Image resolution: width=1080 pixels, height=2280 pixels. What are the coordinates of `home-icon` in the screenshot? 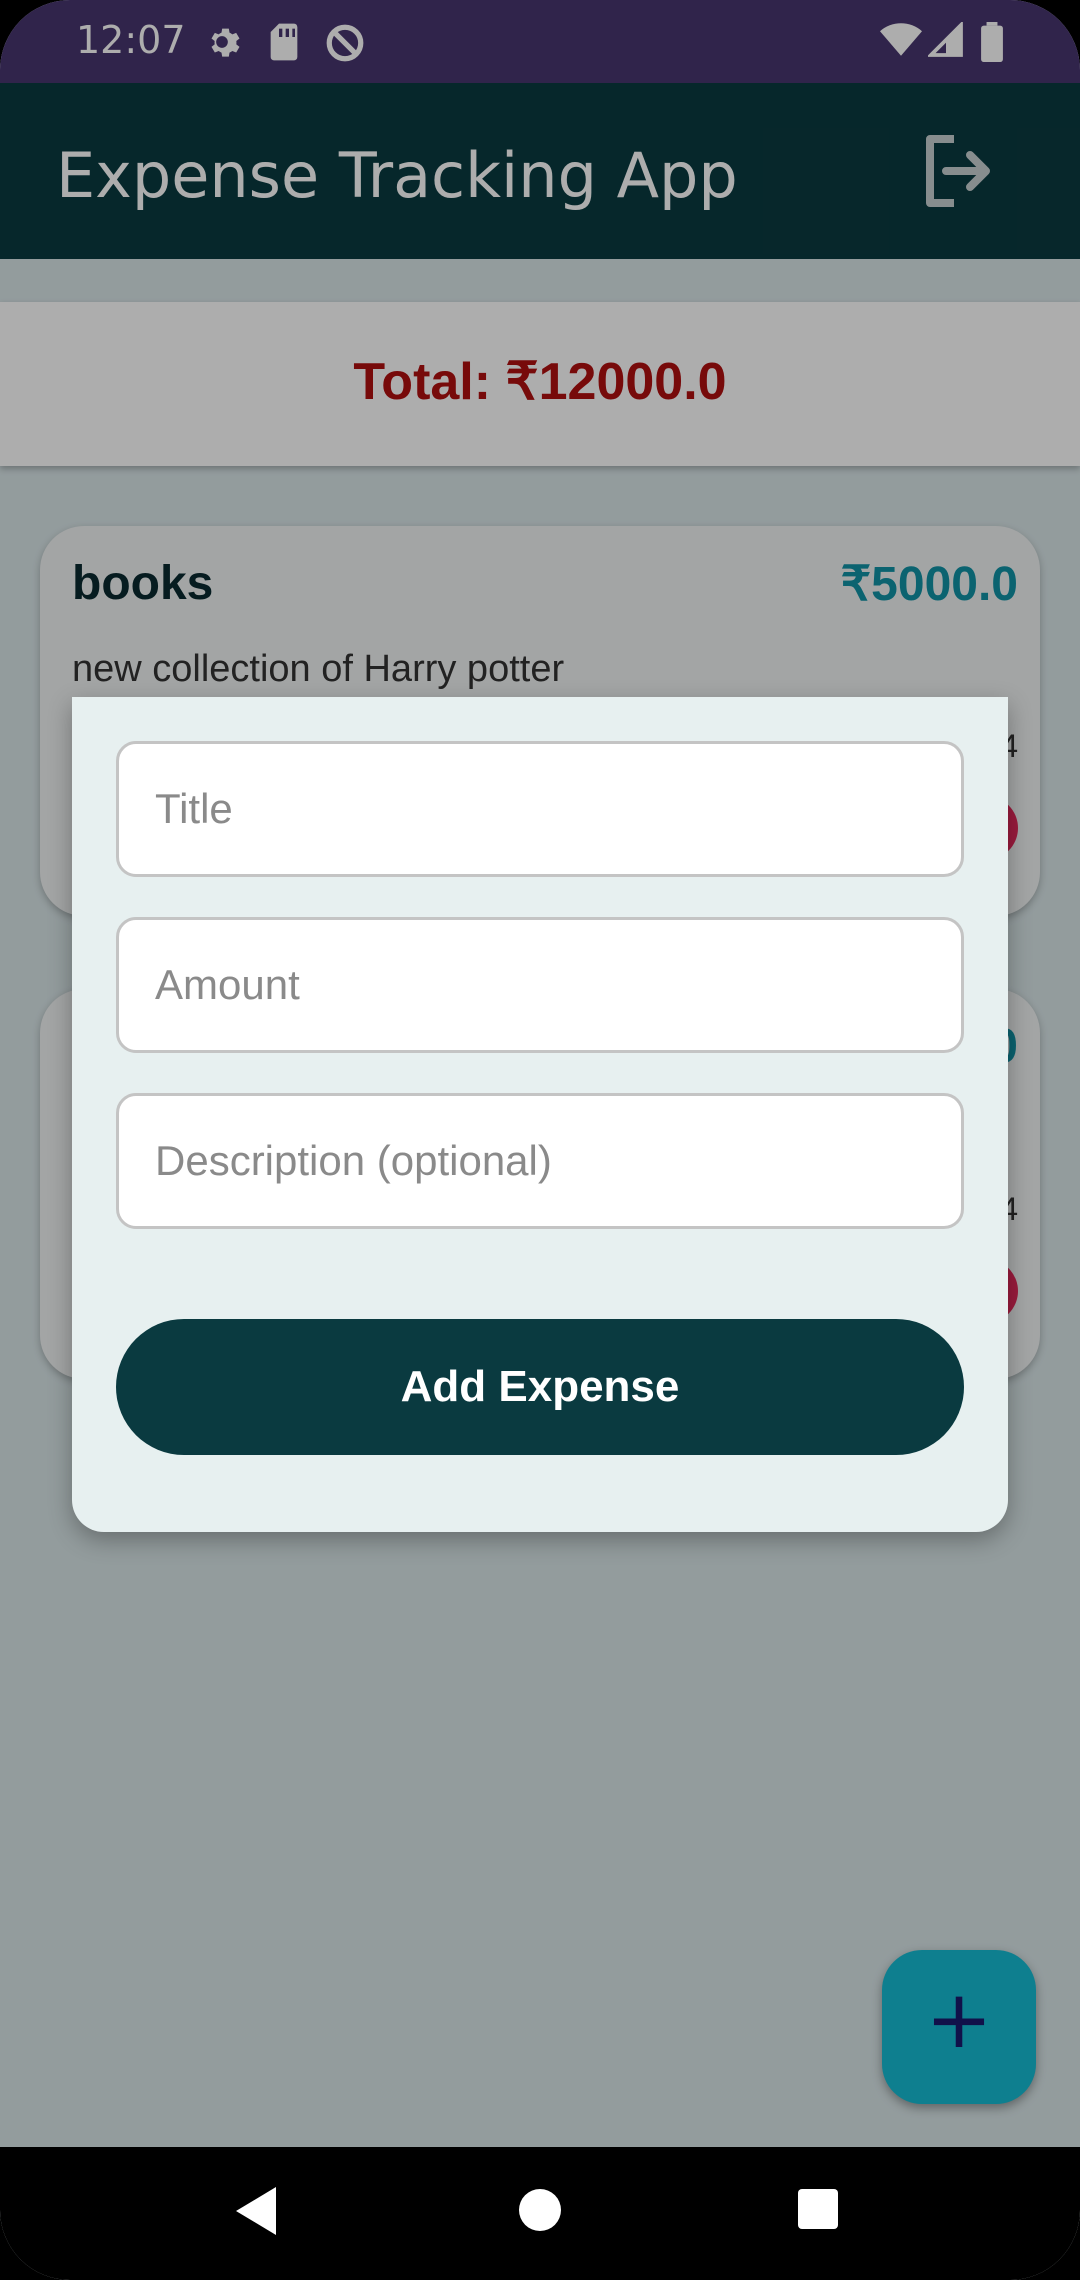 It's located at (540, 2210).